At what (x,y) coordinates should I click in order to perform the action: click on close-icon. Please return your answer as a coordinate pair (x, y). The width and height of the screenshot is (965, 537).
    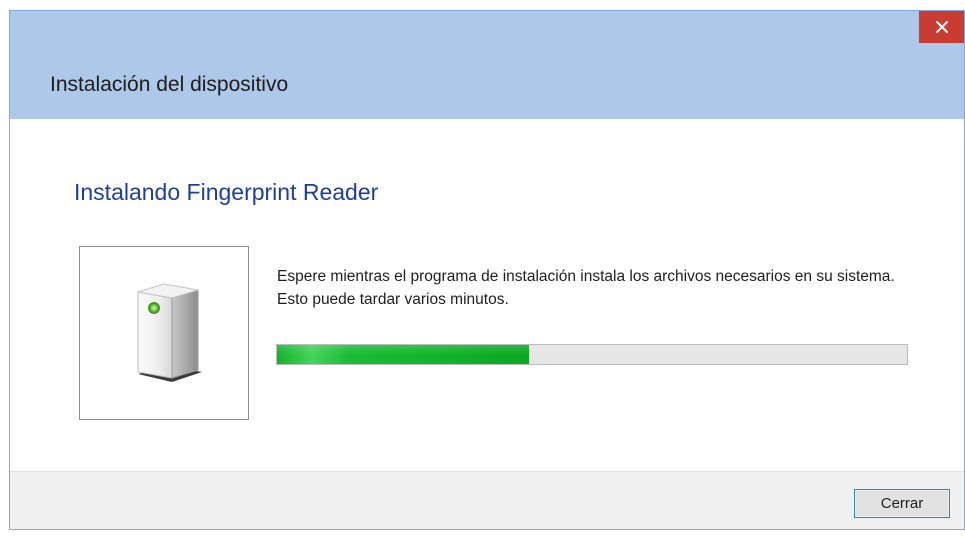
    Looking at the image, I should click on (941, 27).